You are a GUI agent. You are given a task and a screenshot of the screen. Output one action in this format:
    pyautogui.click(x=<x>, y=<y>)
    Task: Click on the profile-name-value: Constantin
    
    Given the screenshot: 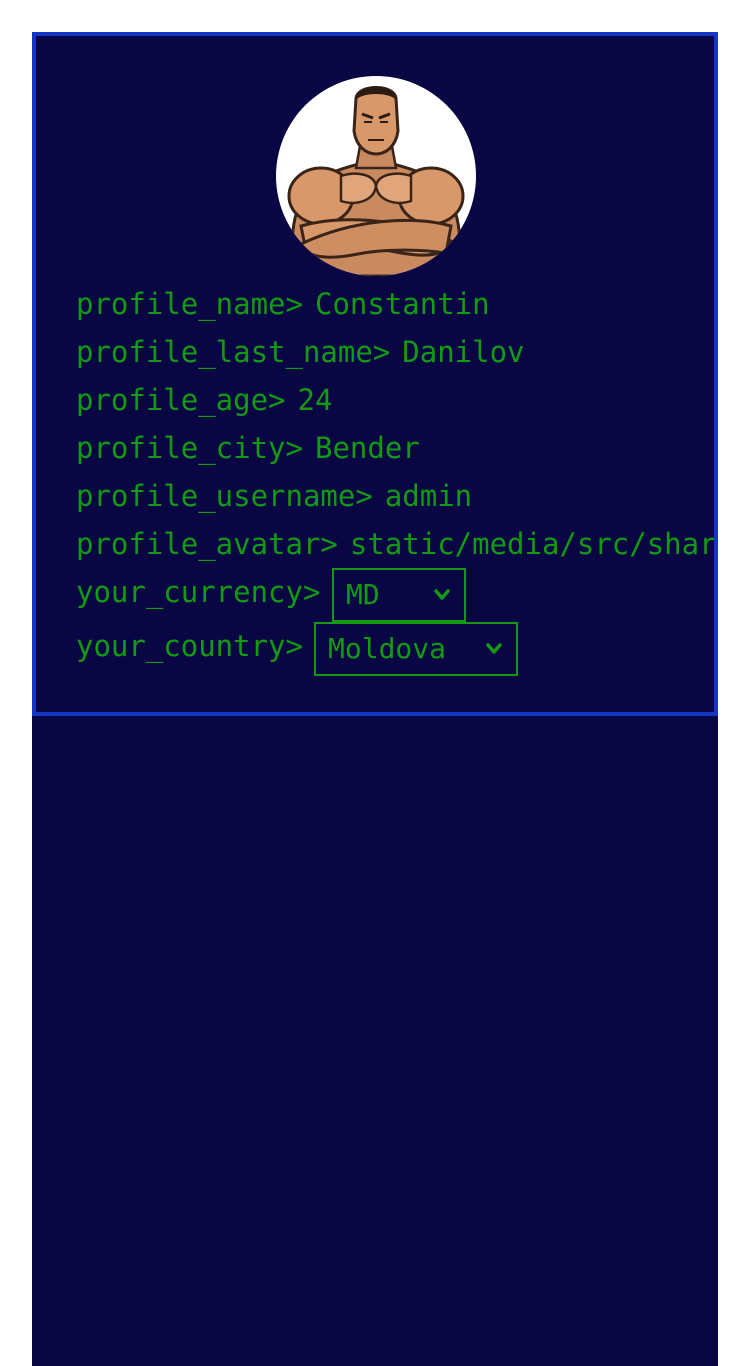 What is the action you would take?
    pyautogui.click(x=402, y=304)
    